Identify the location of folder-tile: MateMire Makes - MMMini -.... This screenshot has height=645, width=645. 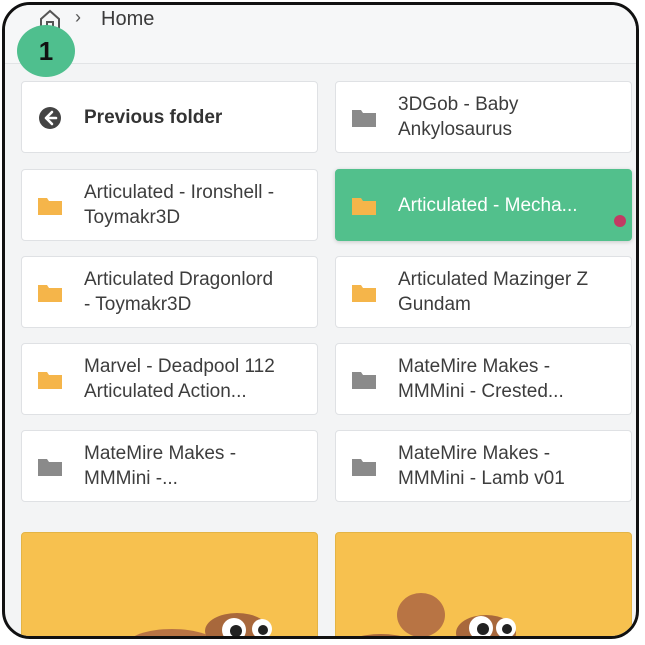
(169, 466).